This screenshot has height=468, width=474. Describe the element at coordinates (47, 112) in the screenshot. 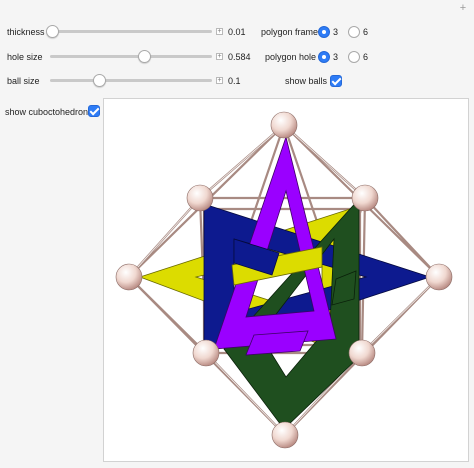

I see `show-cuboctohedron-label: show cuboctohedron` at that location.